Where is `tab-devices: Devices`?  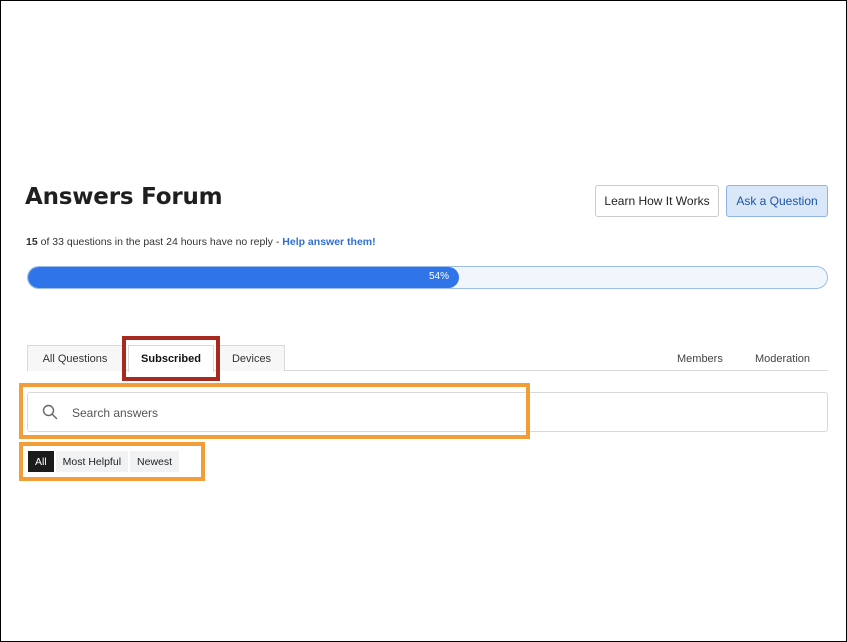
tab-devices: Devices is located at coordinates (251, 358).